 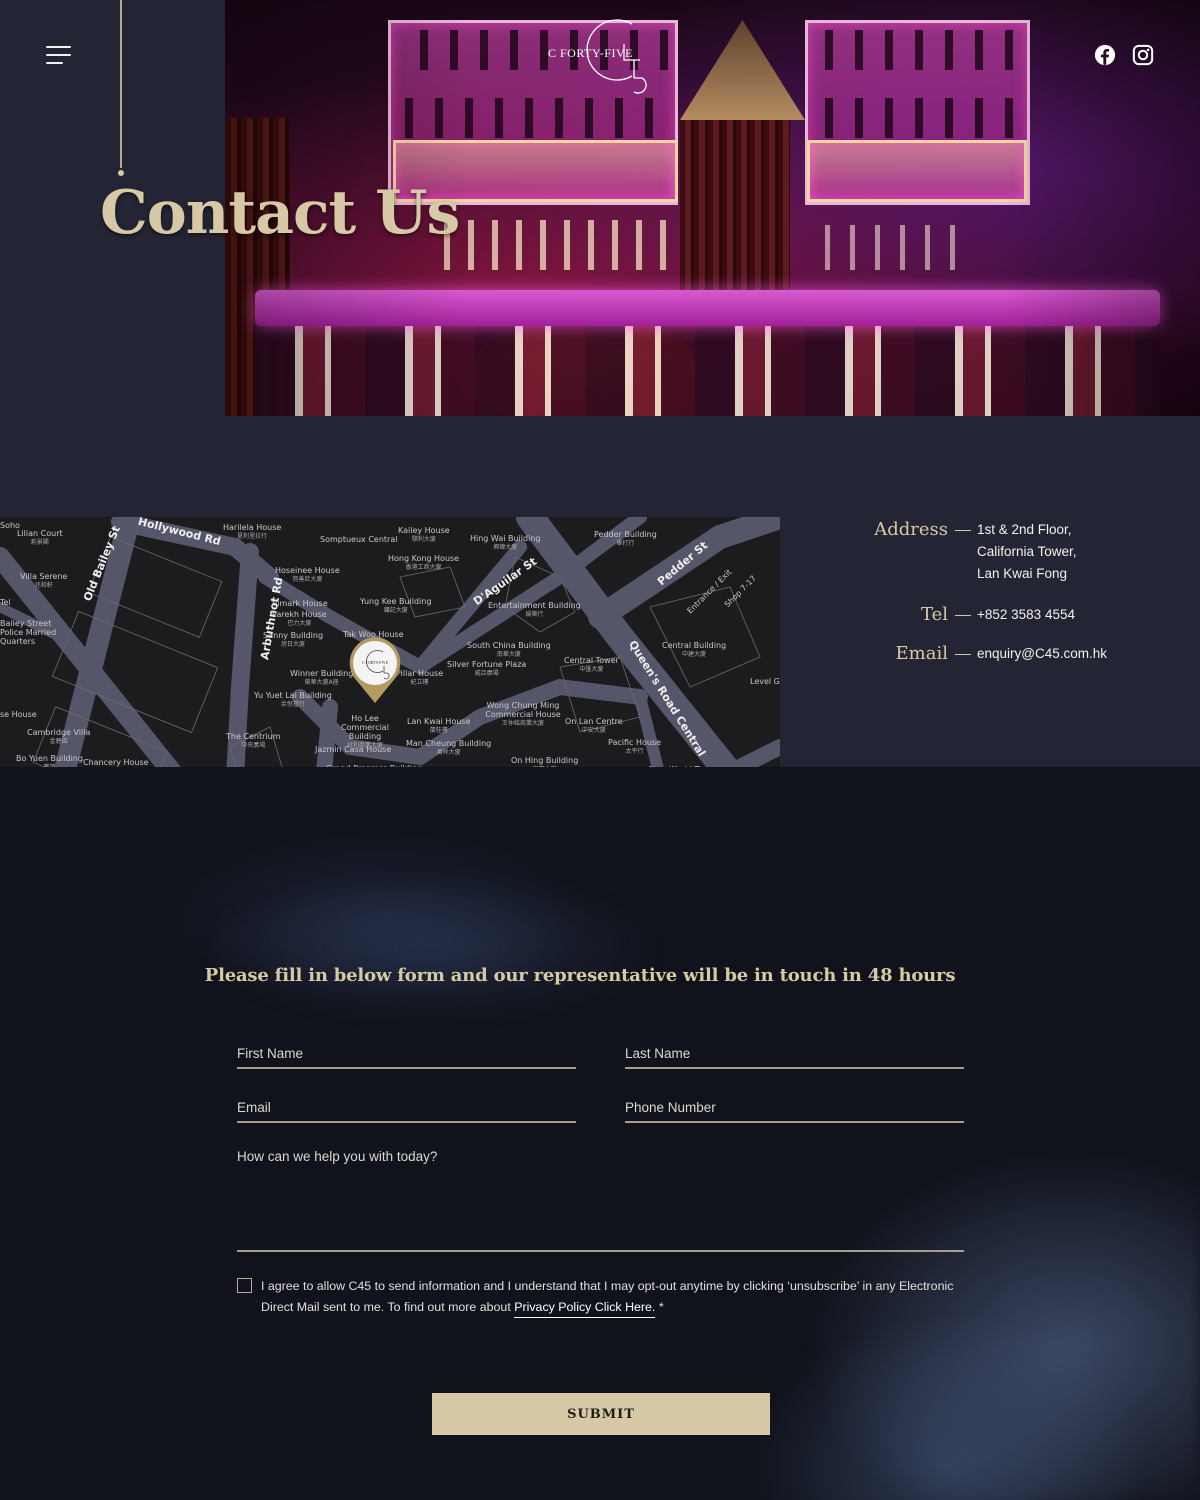 I want to click on map-place: On Lan Centre 中安大廈, so click(x=594, y=725).